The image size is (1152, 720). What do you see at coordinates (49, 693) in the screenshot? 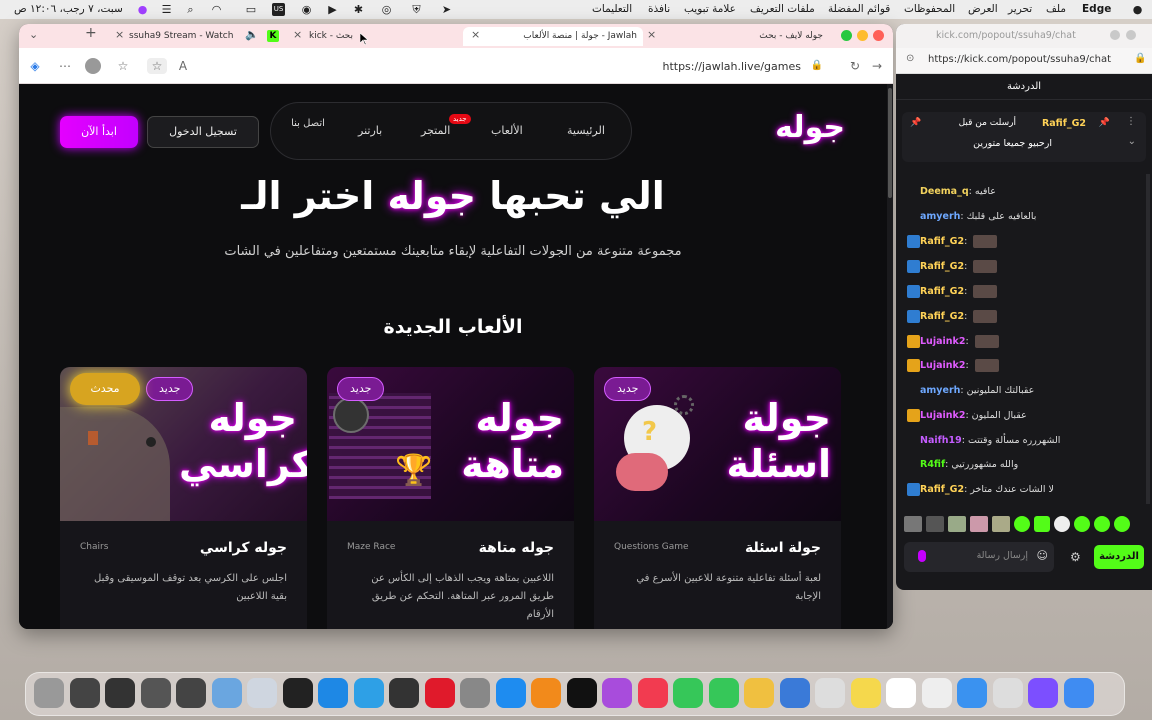
I see `trash-icon` at bounding box center [49, 693].